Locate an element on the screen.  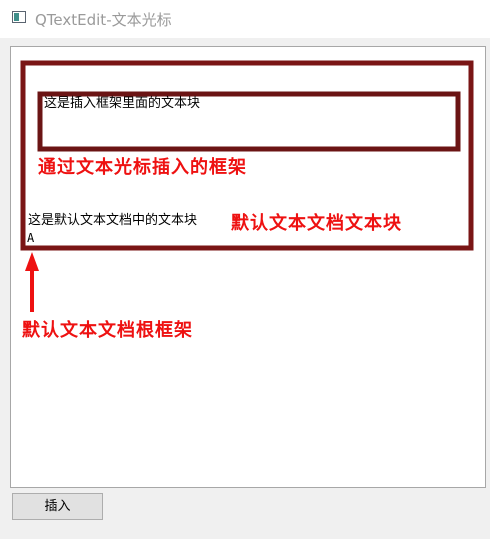
root-frame-annotation: 默认文本文档根框架 is located at coordinates (107, 330).